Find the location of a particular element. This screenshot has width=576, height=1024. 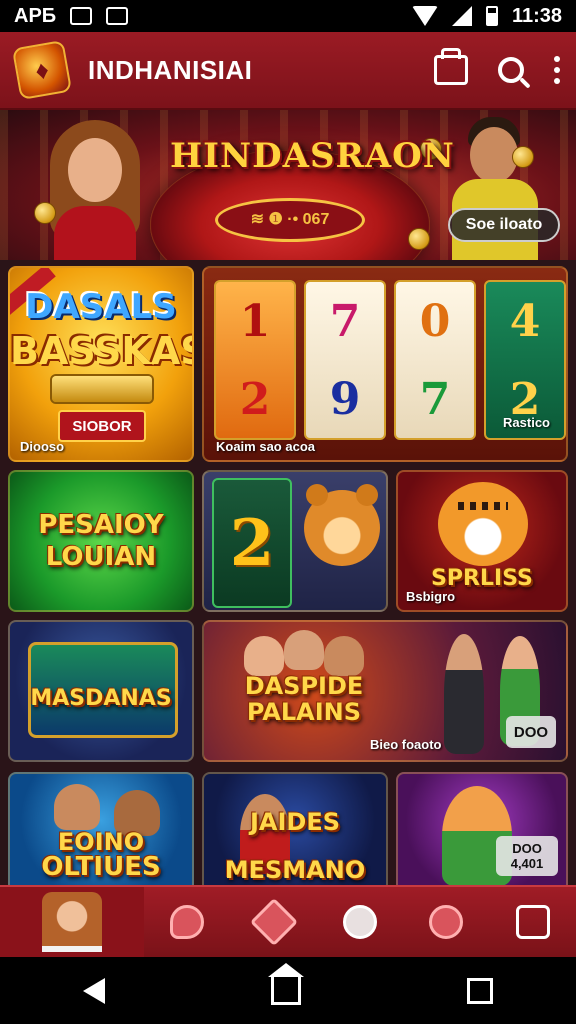

game-title: OLTIUES is located at coordinates (101, 867).